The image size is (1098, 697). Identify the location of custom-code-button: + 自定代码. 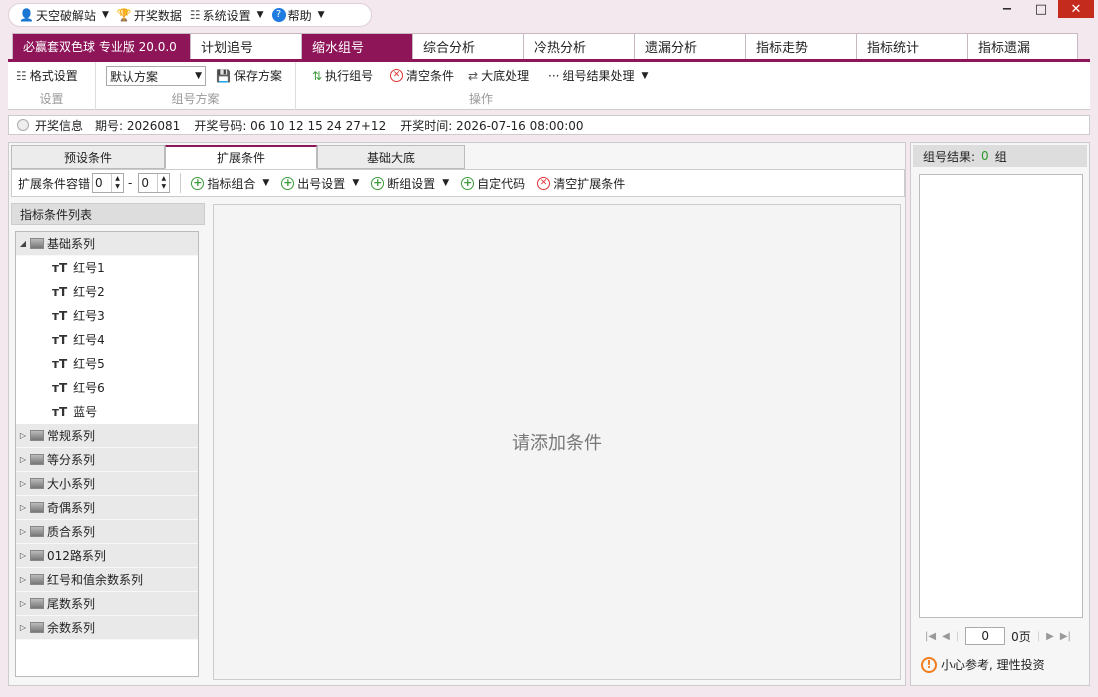
(493, 183).